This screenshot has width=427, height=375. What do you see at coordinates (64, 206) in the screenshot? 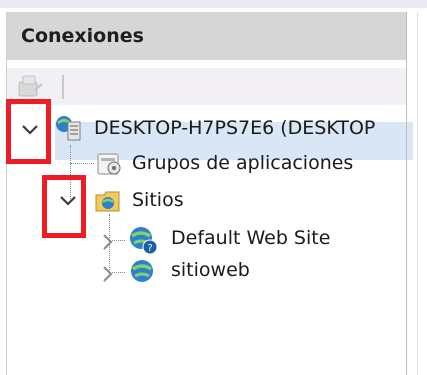
I see `annotation-highlight-sites-chevron` at bounding box center [64, 206].